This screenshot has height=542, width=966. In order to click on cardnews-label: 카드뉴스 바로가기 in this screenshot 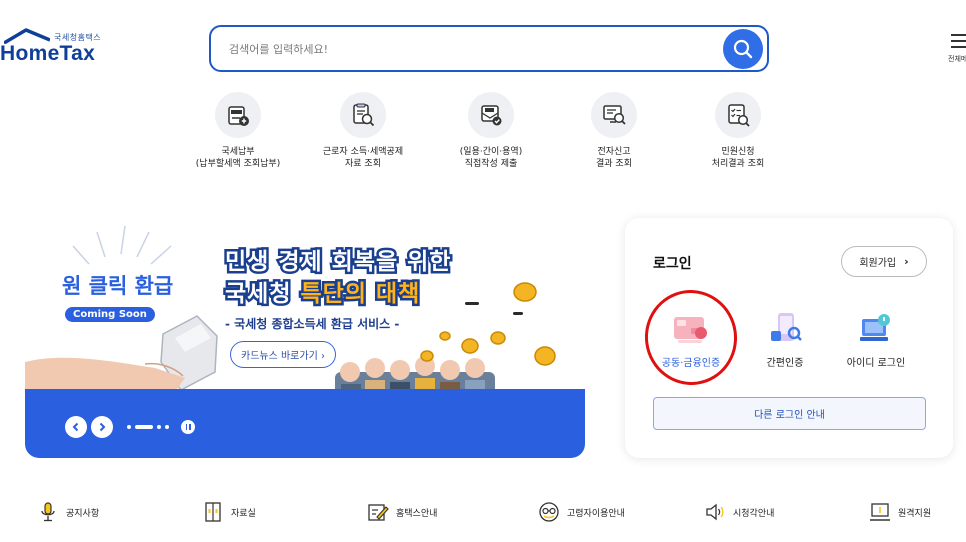, I will do `click(279, 356)`.